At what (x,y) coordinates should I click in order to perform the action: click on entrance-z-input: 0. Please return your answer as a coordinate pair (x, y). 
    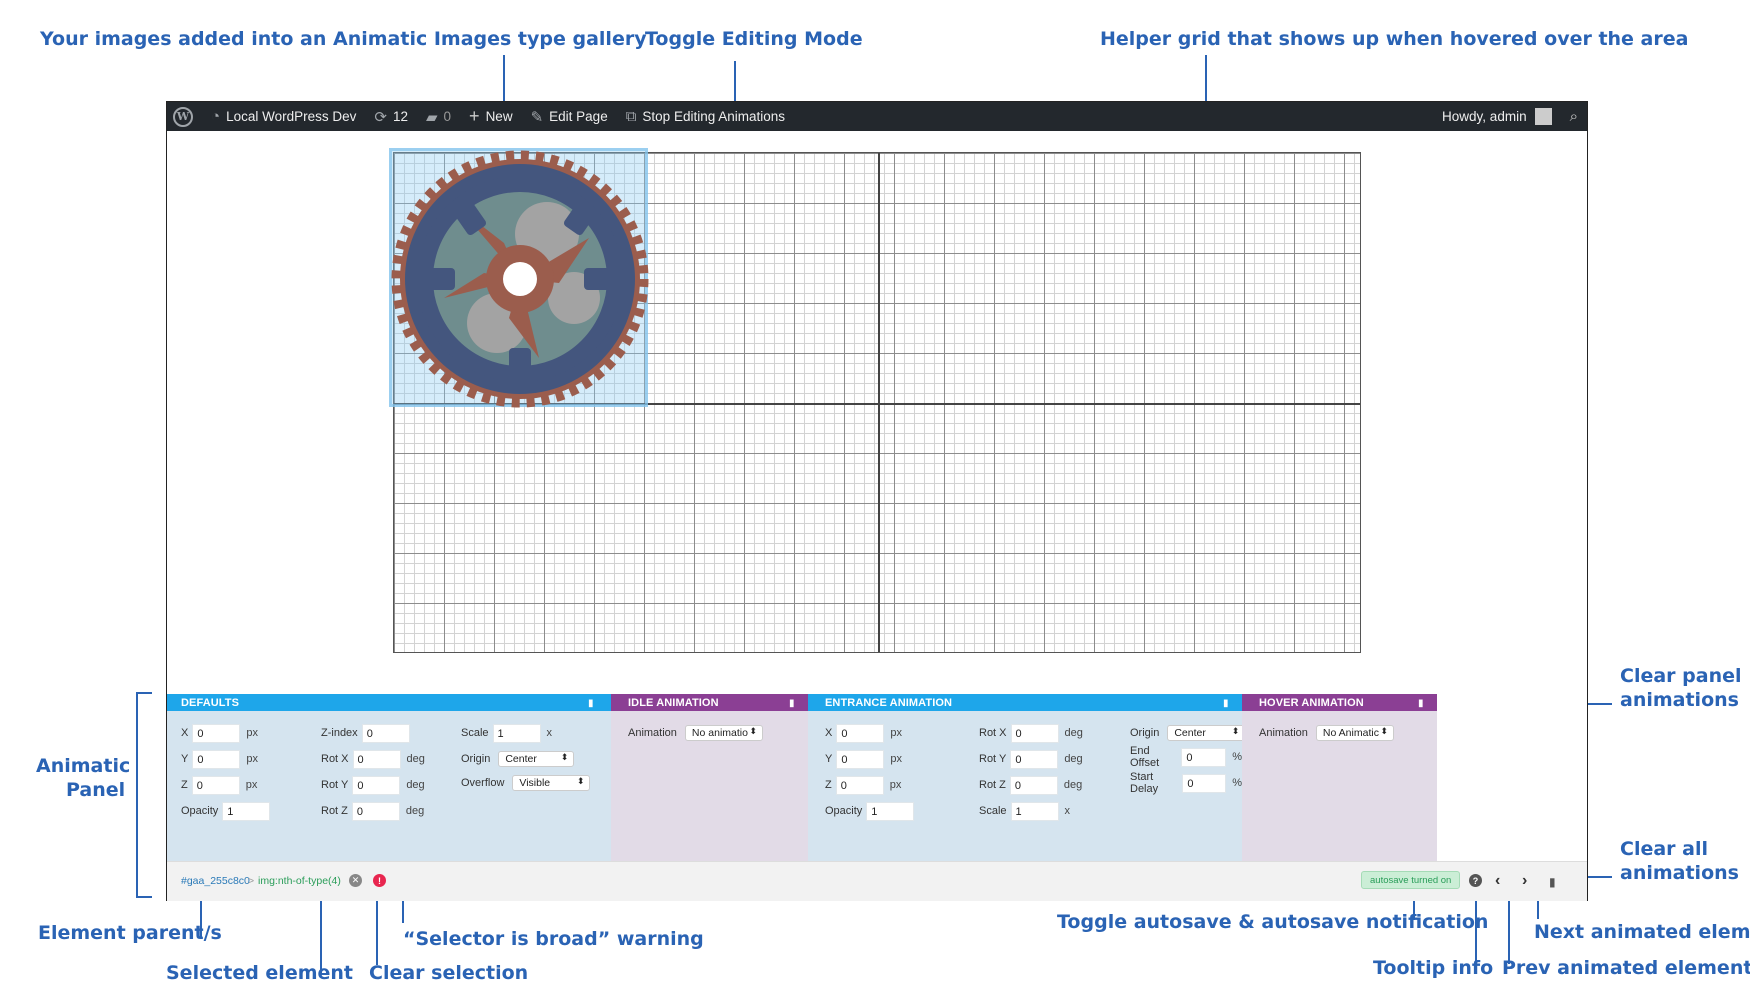
    Looking at the image, I should click on (859, 785).